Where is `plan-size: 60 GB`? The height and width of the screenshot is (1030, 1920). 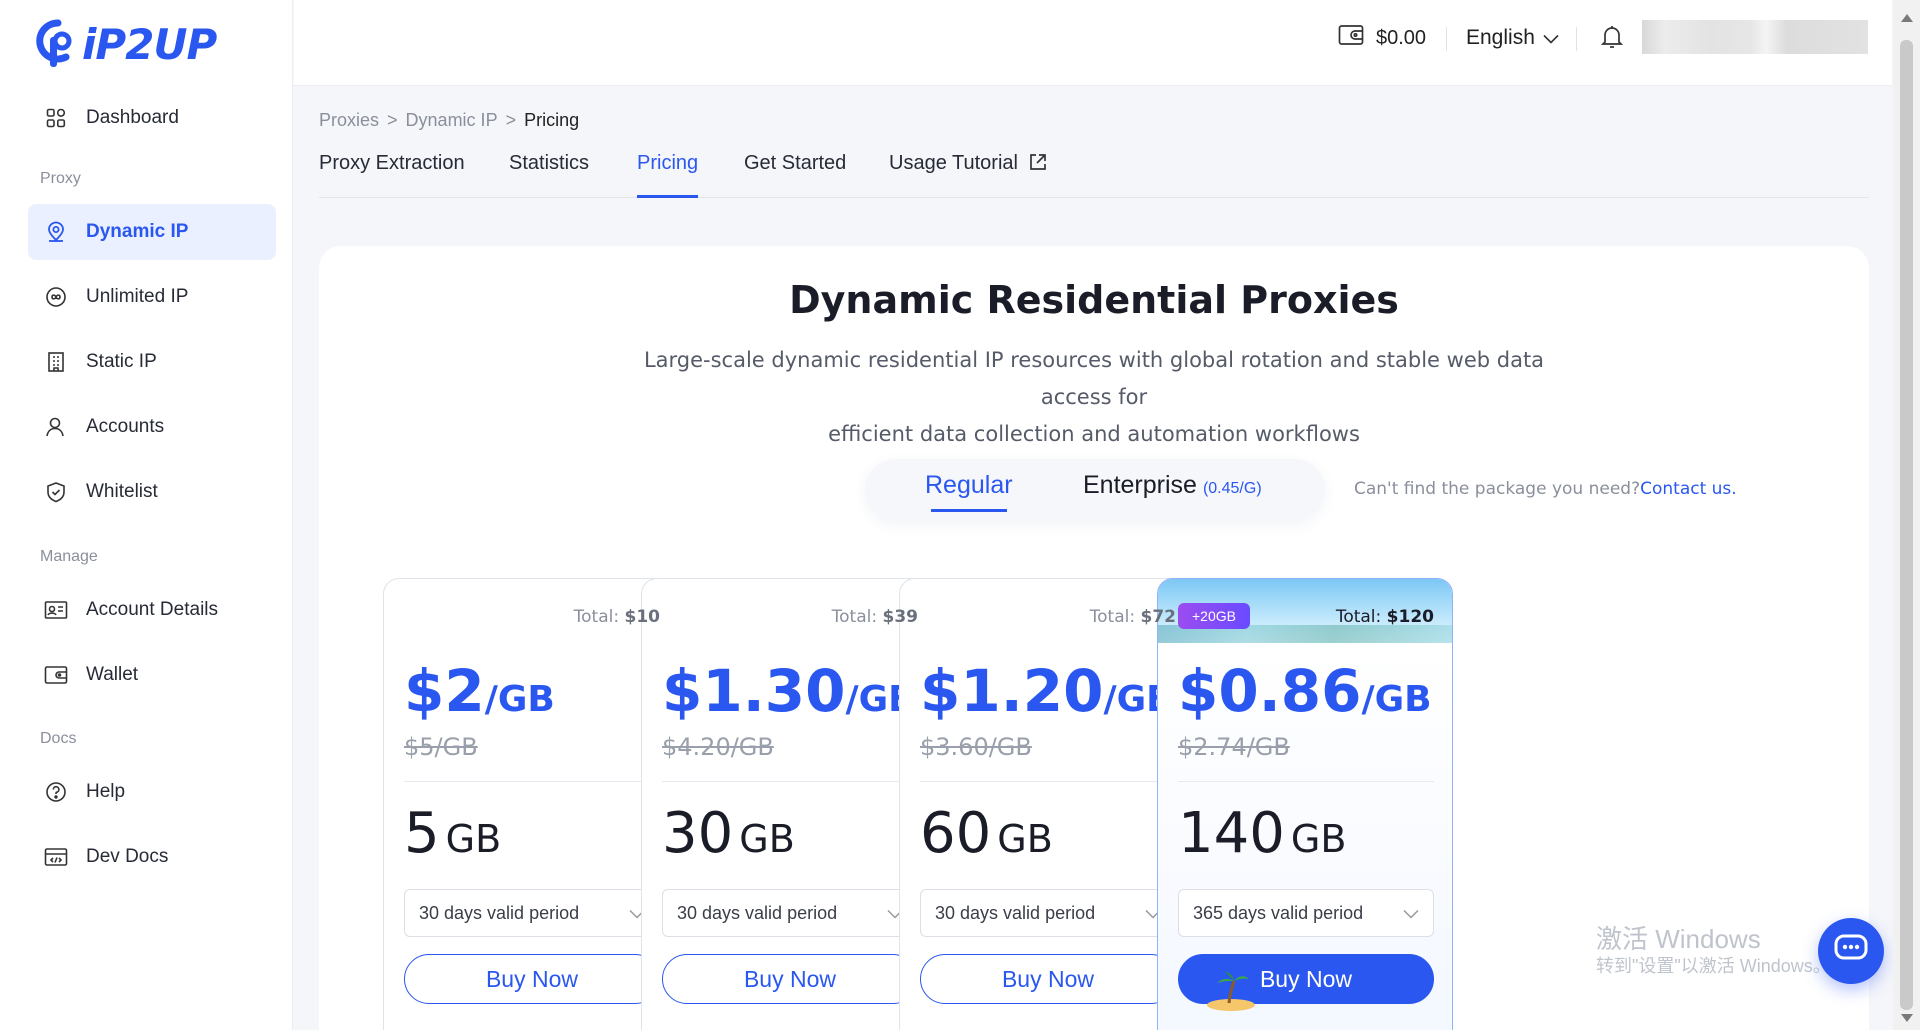
plan-size: 60 GB is located at coordinates (986, 833).